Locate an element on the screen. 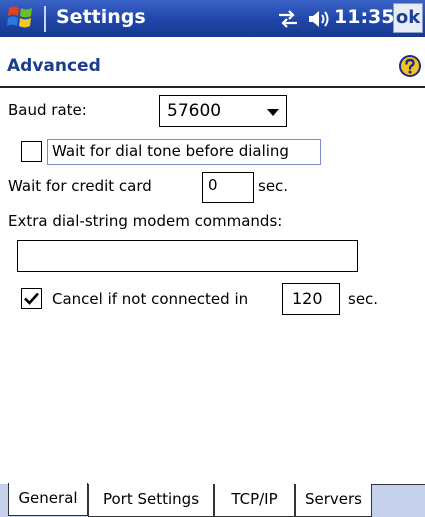 This screenshot has height=517, width=425. connectivity-icon is located at coordinates (288, 19).